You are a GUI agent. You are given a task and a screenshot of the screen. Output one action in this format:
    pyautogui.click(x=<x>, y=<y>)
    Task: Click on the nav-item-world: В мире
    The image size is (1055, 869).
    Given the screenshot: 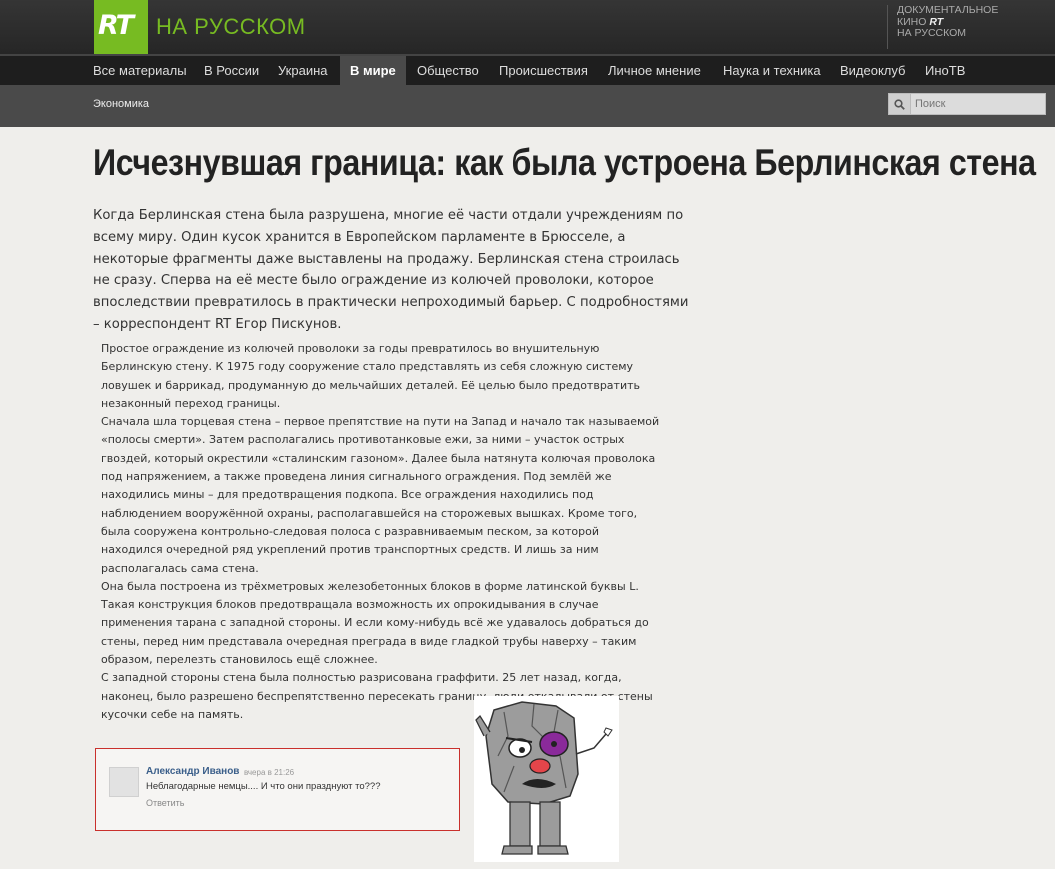 What is the action you would take?
    pyautogui.click(x=373, y=70)
    